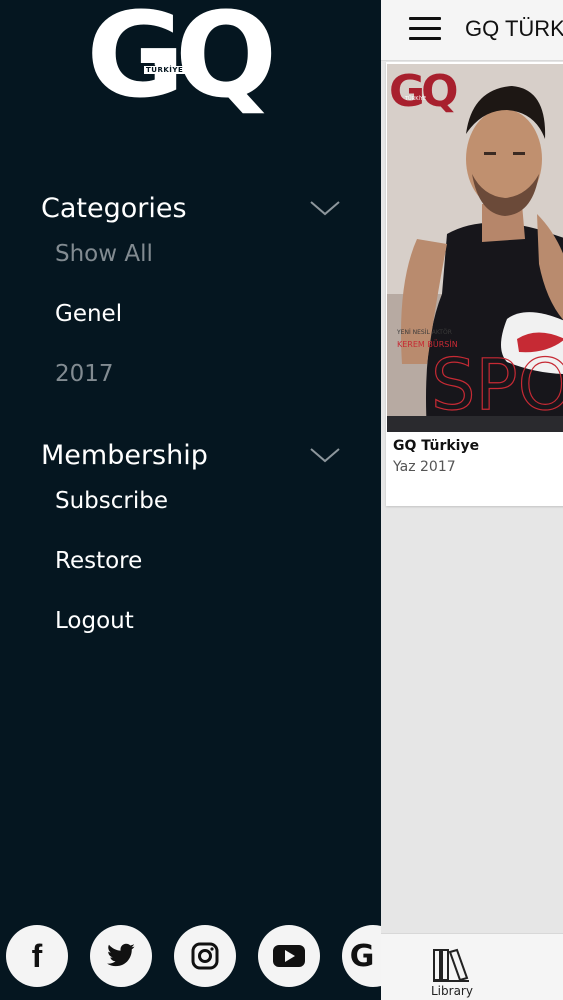 The height and width of the screenshot is (1000, 563). I want to click on svg-text: YENİ NESİL AKTÖR, so click(424, 332).